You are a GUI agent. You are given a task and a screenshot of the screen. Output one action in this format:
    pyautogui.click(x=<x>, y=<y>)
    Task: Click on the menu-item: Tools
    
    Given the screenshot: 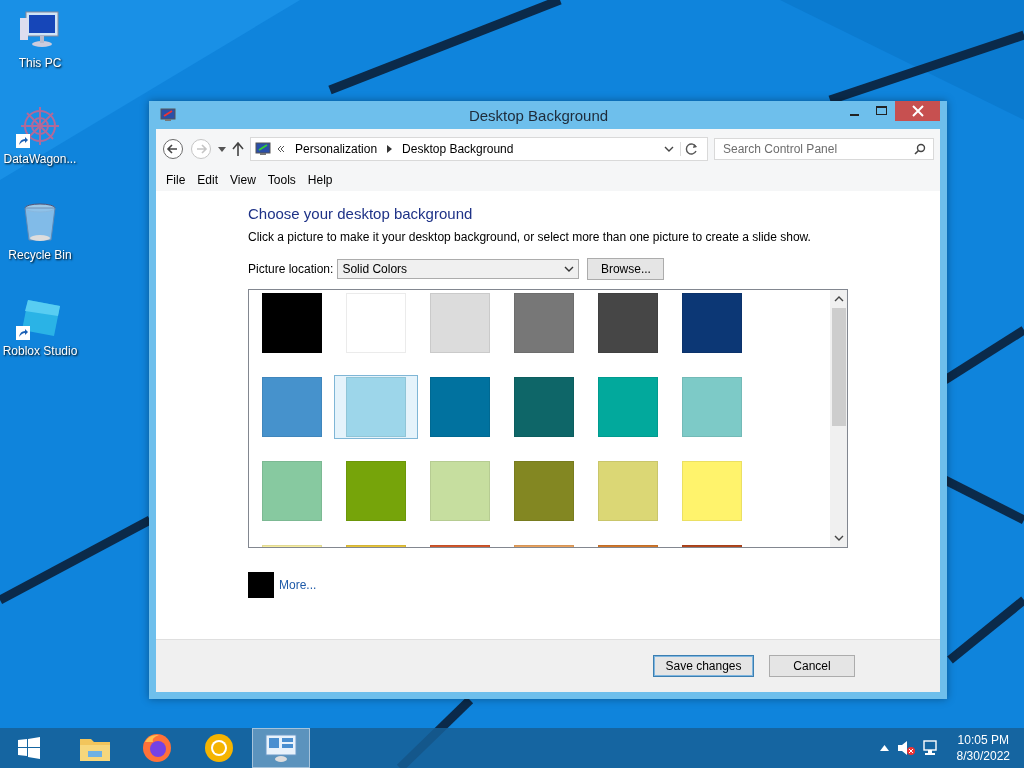 What is the action you would take?
    pyautogui.click(x=281, y=180)
    